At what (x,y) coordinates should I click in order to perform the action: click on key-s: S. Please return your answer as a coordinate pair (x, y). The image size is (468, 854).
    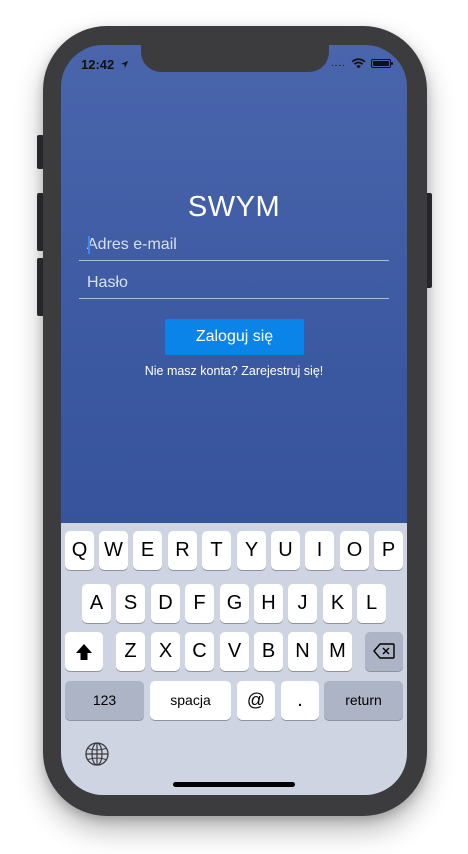
    Looking at the image, I should click on (130, 603).